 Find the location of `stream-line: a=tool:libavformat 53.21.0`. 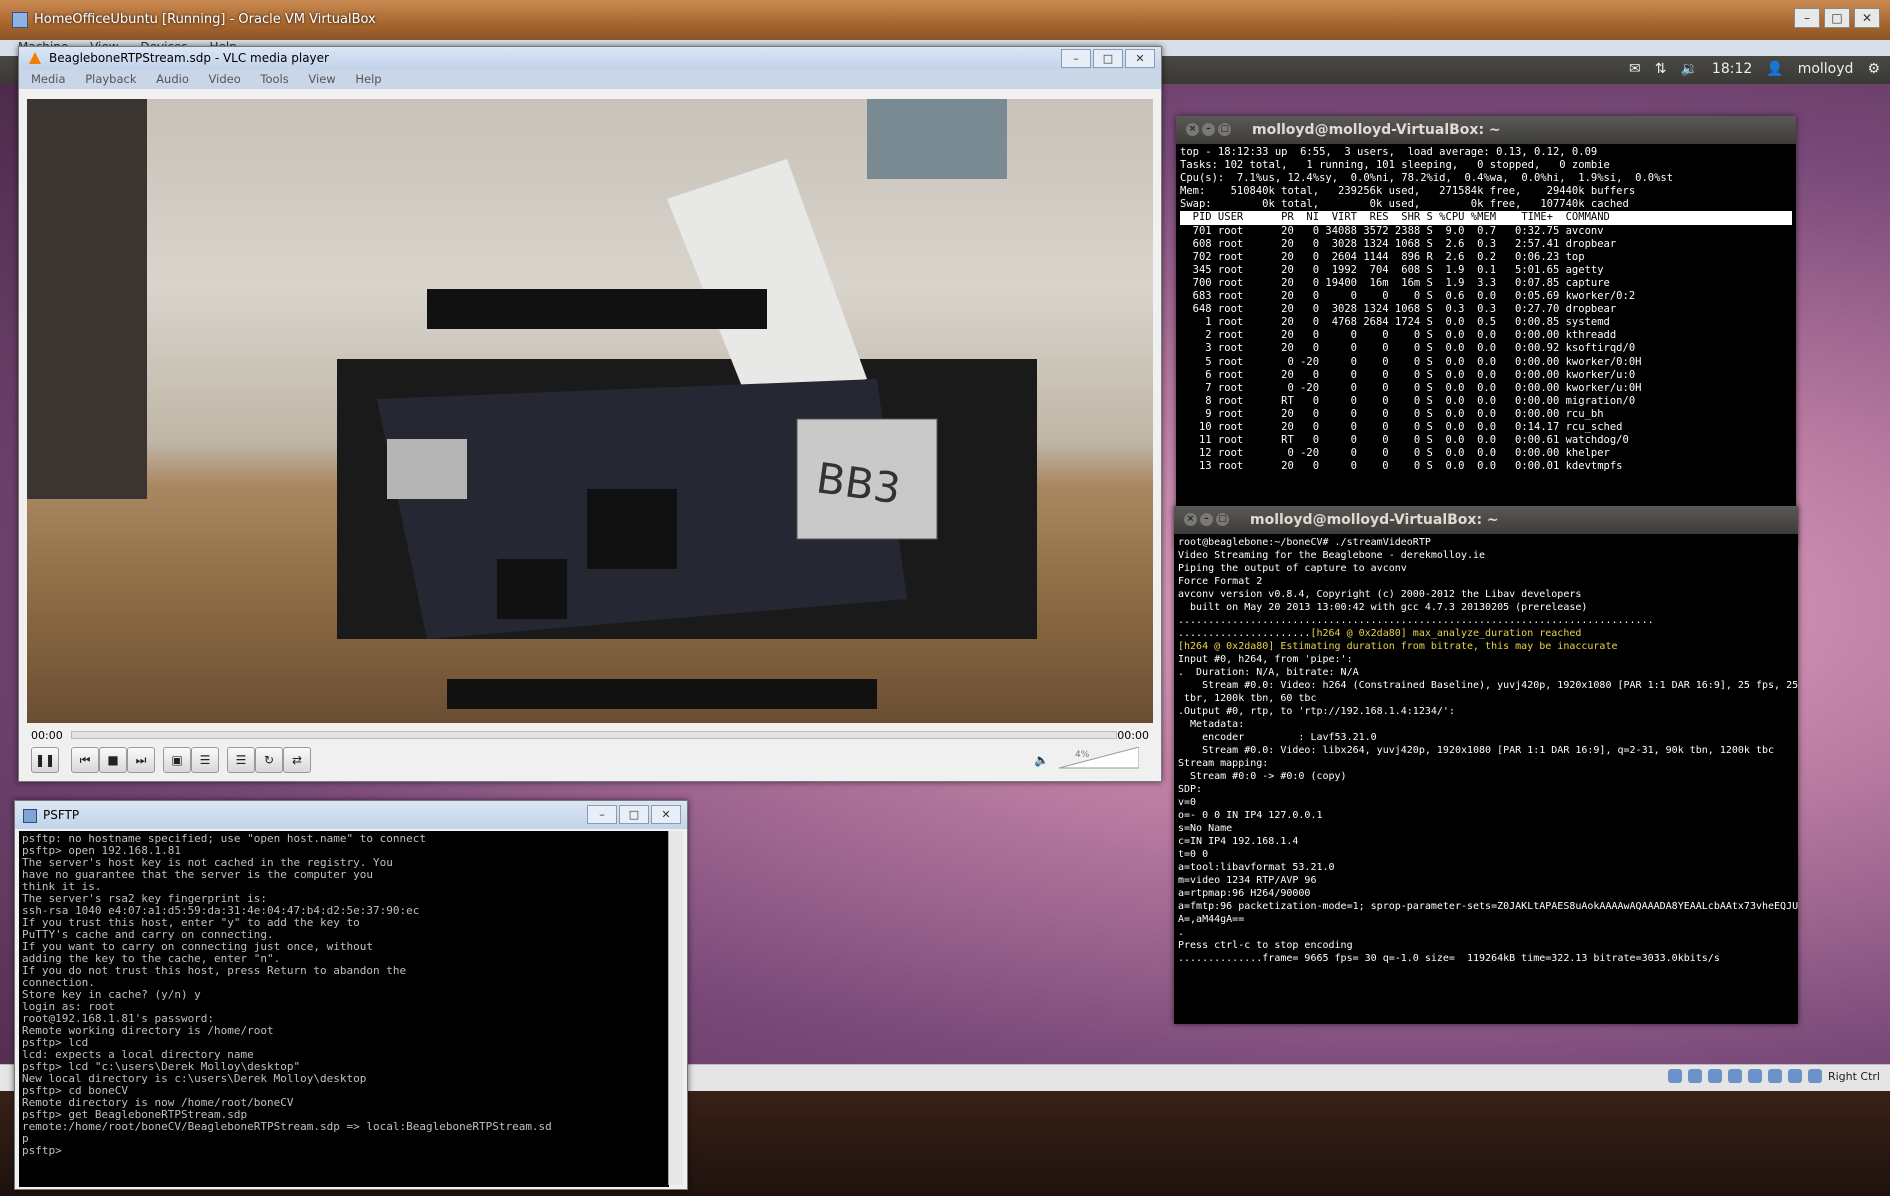

stream-line: a=tool:libavformat 53.21.0 is located at coordinates (1256, 867).